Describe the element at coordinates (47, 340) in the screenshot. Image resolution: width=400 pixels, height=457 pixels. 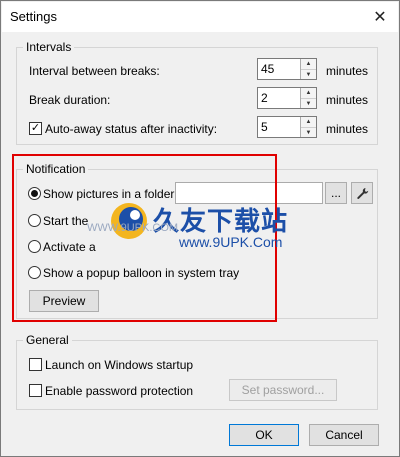
I see `general-legend: General` at that location.